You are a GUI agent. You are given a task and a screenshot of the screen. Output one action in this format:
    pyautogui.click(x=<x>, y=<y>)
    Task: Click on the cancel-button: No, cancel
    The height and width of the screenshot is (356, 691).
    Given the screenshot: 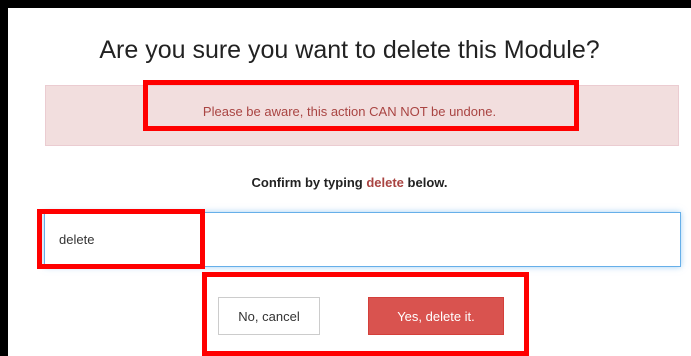 What is the action you would take?
    pyautogui.click(x=269, y=316)
    